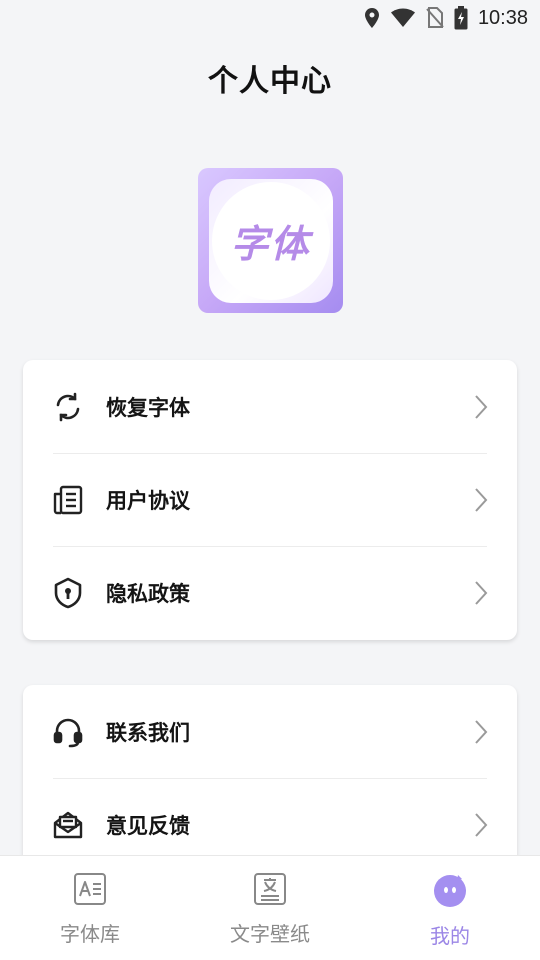 This screenshot has width=540, height=960. Describe the element at coordinates (90, 934) in the screenshot. I see `tab-label: 字体库` at that location.